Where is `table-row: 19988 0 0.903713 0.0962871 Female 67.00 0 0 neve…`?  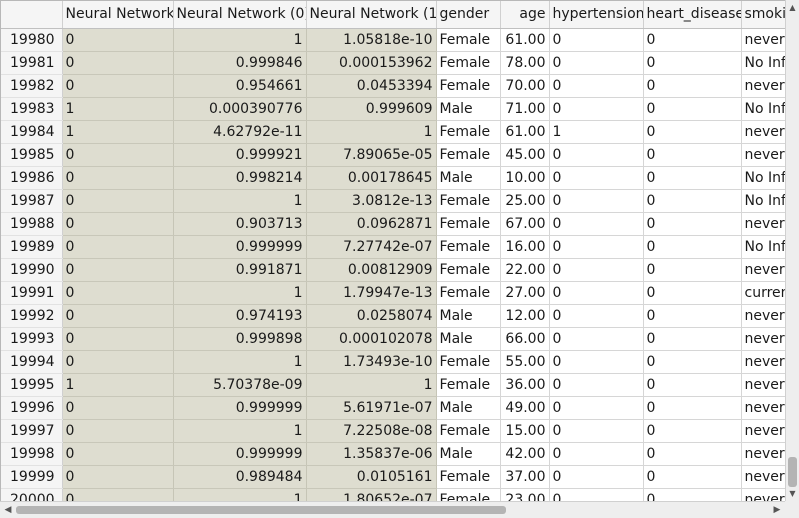
table-row: 19988 0 0.903713 0.0962871 Female 67.00 0 0 neve… is located at coordinates (393, 224).